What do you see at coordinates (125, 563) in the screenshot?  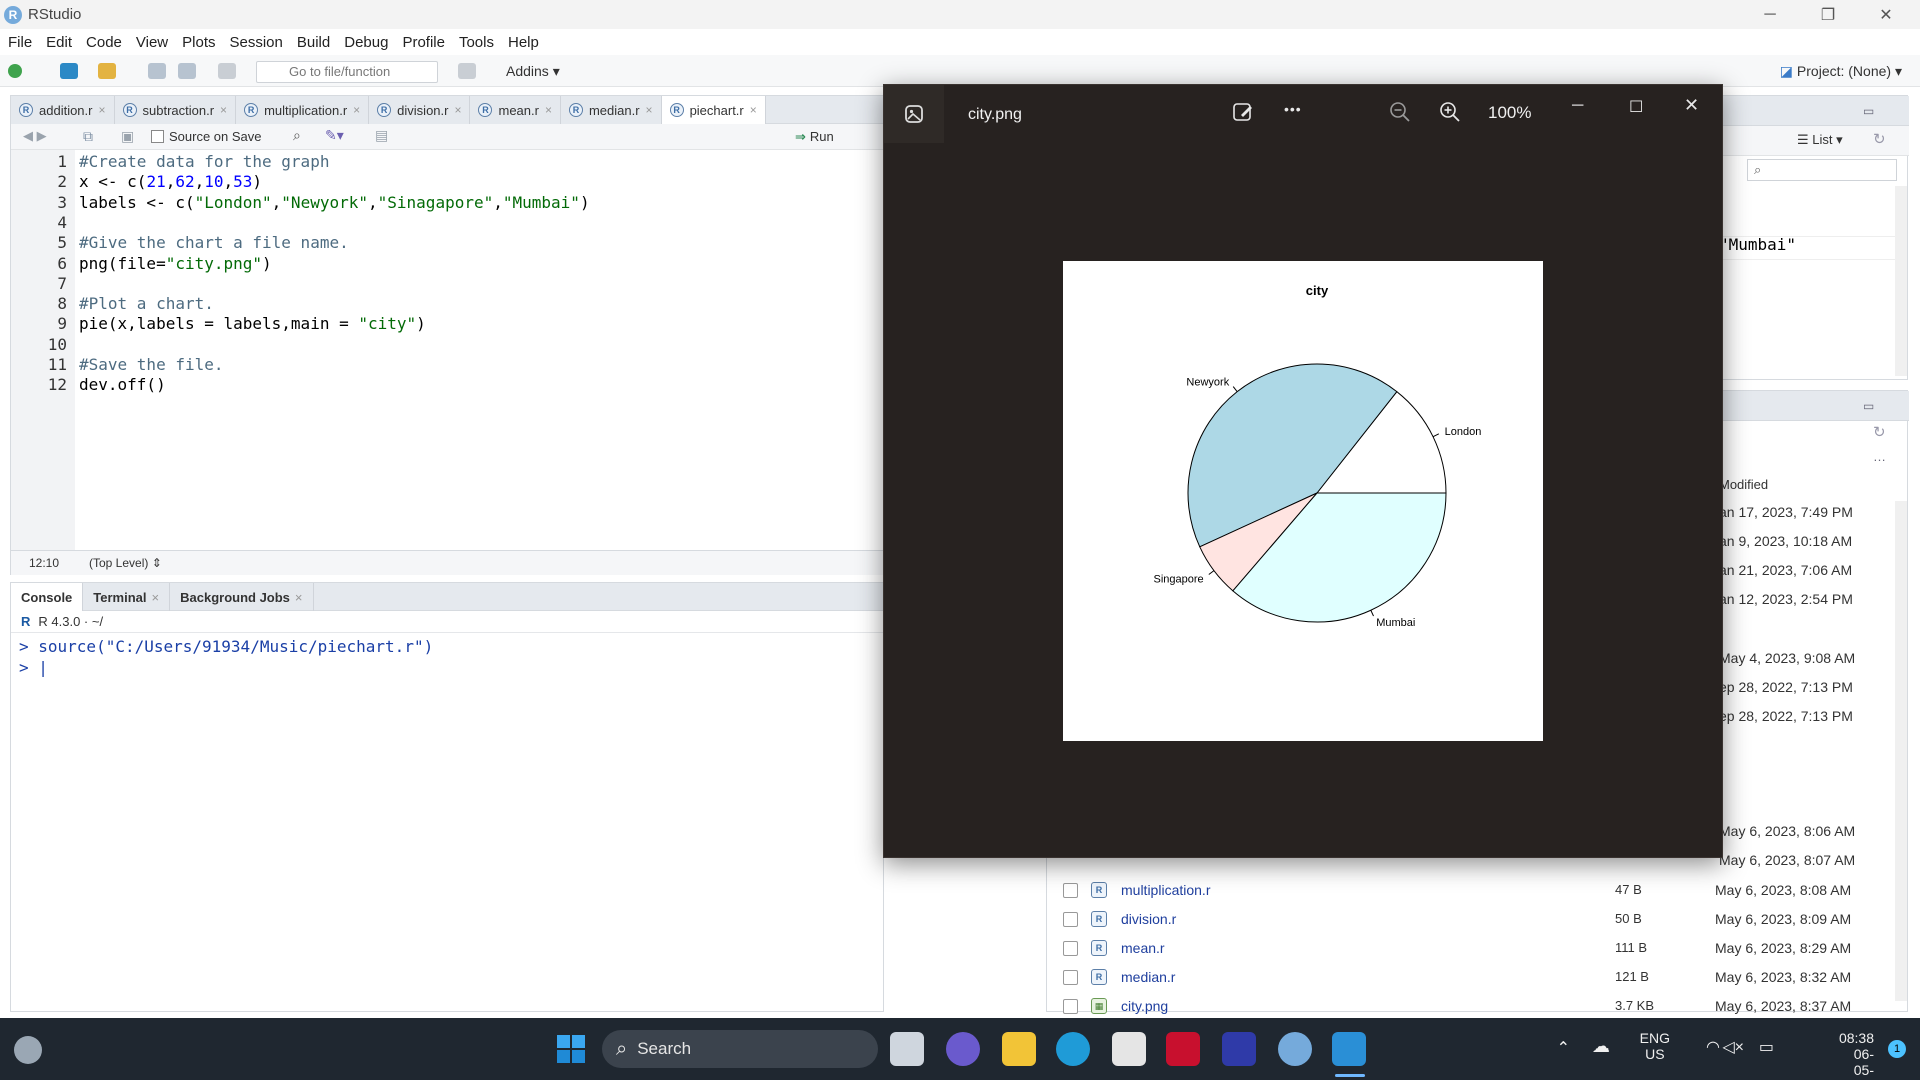 I see `scope-selector: (Top Level) ⇕` at bounding box center [125, 563].